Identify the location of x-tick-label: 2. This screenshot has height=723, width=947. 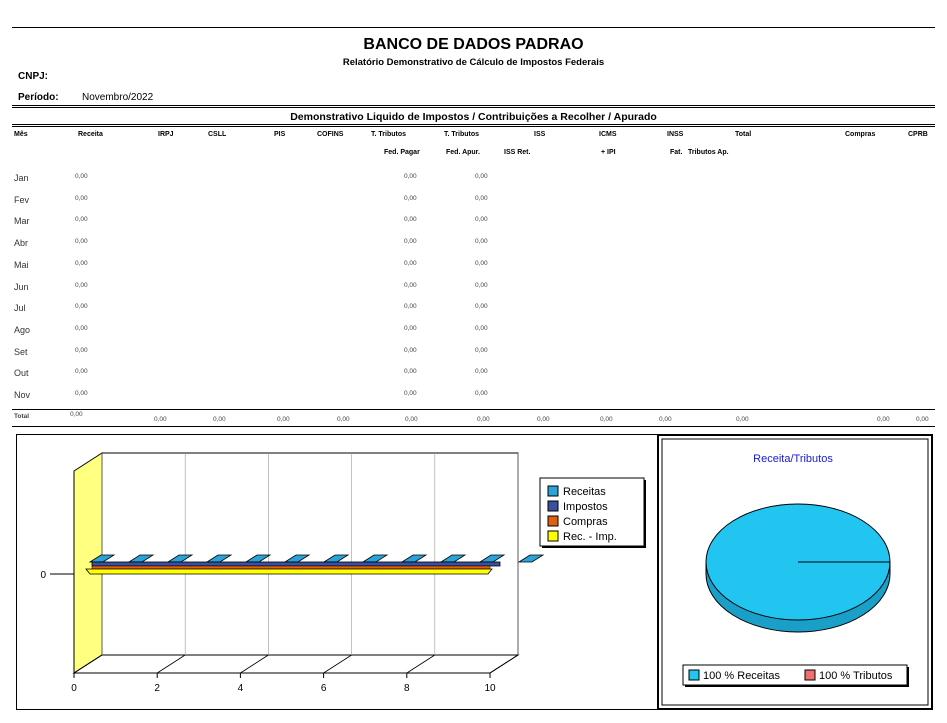
(157, 688).